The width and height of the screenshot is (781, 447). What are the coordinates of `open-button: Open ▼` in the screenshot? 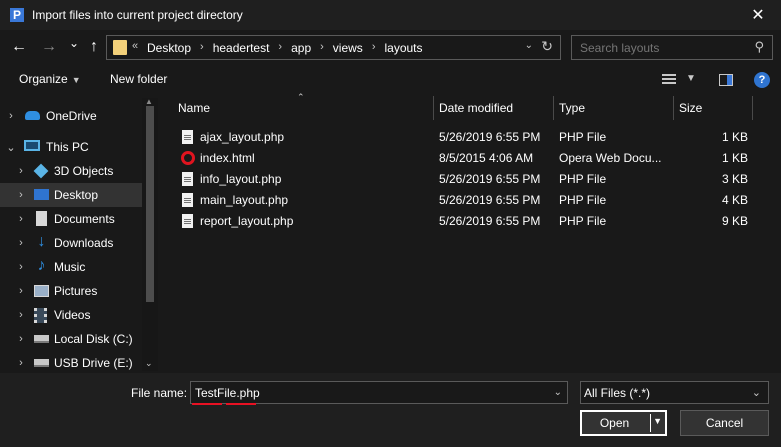 It's located at (623, 423).